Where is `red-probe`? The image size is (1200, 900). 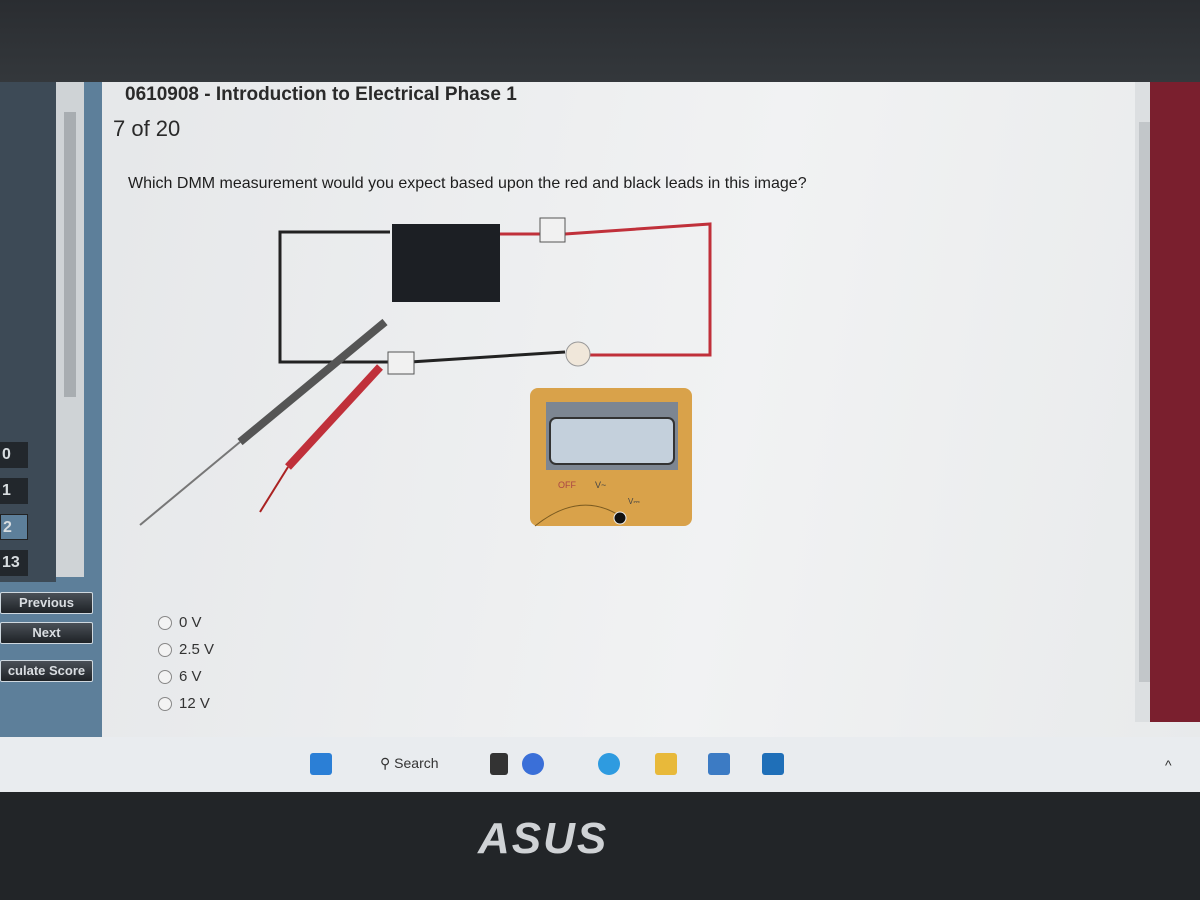
red-probe is located at coordinates (321, 438).